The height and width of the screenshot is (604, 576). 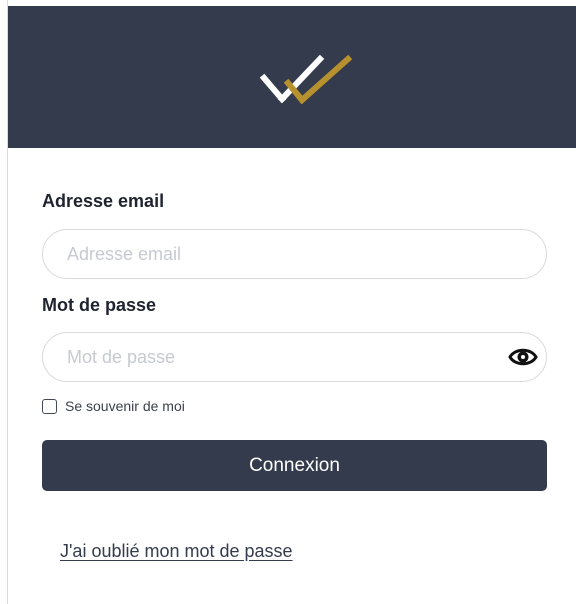 I want to click on forgot-password-link: J'ai oublié mon mot de passe, so click(x=176, y=551).